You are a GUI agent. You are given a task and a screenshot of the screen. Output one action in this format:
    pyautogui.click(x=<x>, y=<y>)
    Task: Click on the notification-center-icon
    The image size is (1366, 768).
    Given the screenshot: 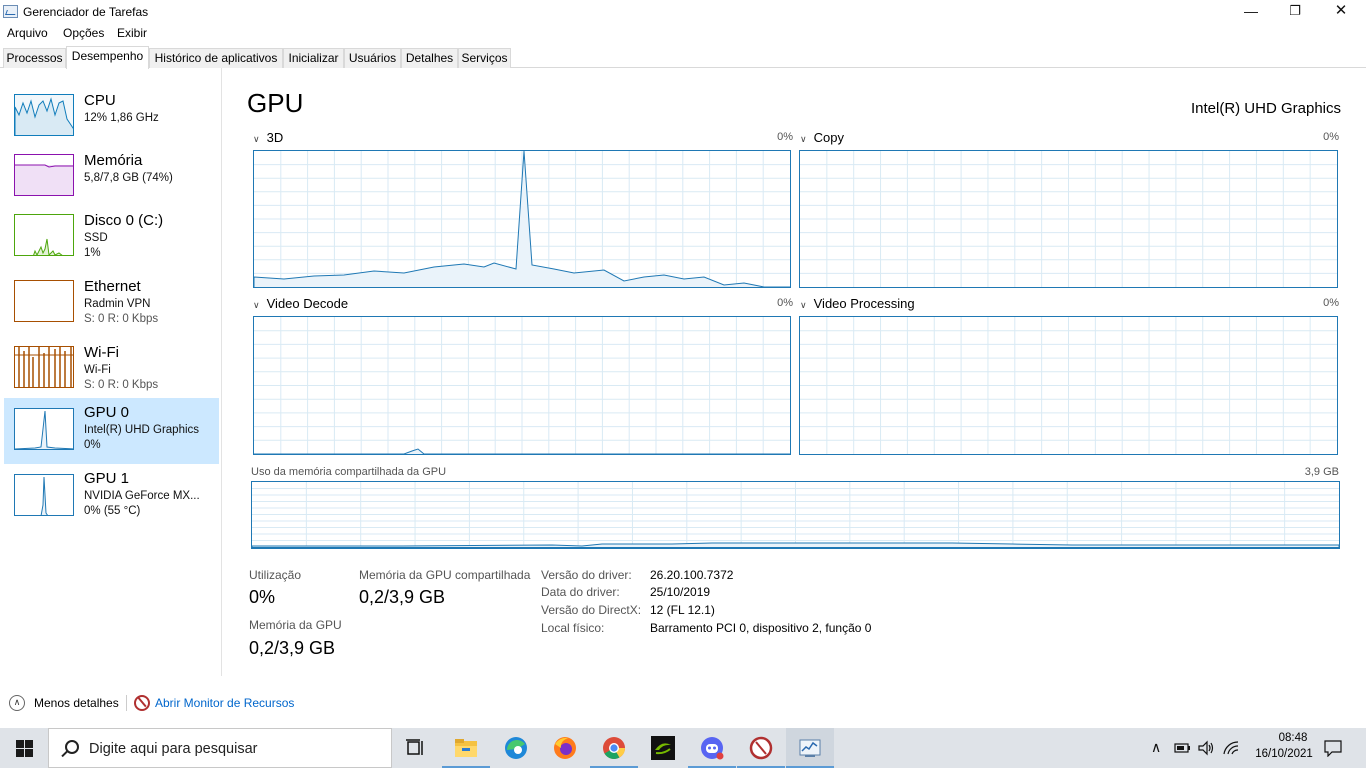 What is the action you would take?
    pyautogui.click(x=1333, y=748)
    